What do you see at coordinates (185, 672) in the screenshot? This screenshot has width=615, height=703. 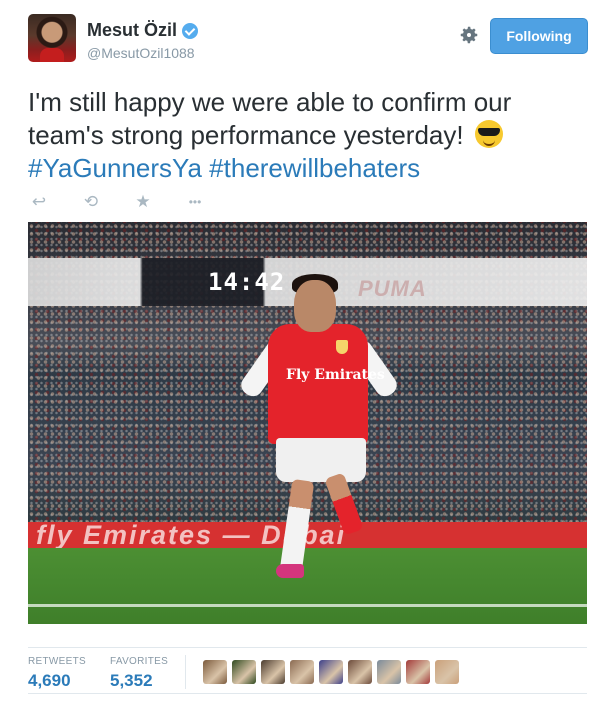 I see `stats-separator` at bounding box center [185, 672].